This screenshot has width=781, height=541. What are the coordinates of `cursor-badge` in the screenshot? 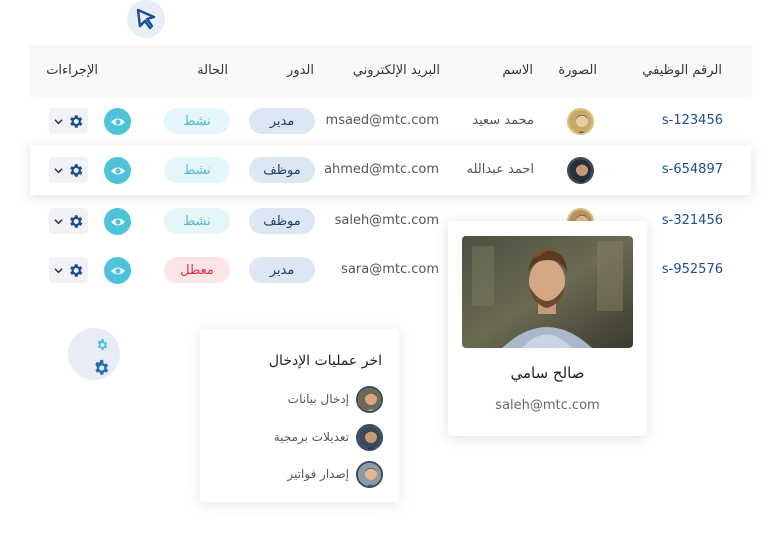 It's located at (146, 19).